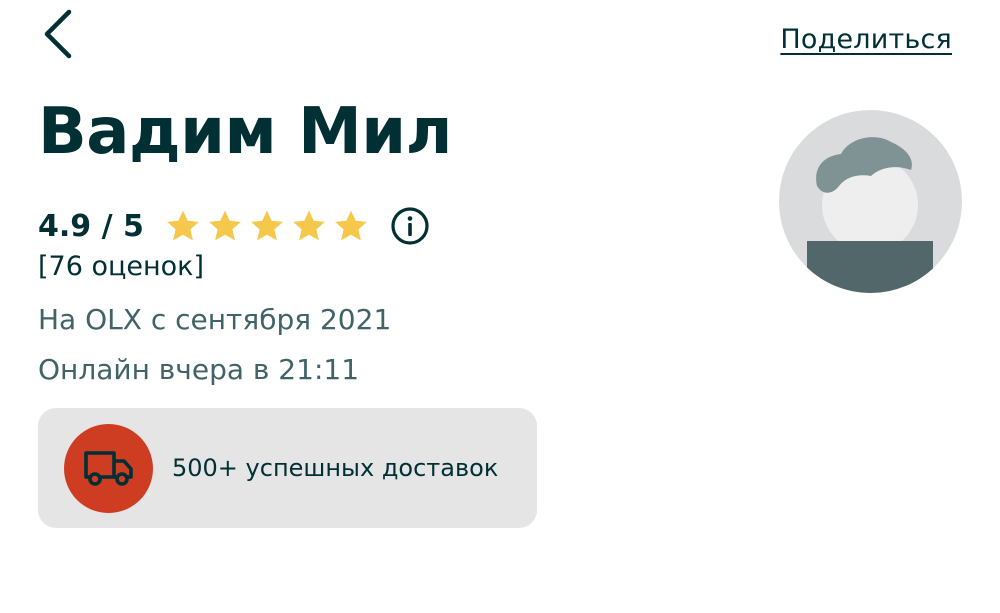 The width and height of the screenshot is (1000, 613). I want to click on rating-row: 4.9 / 5, so click(234, 226).